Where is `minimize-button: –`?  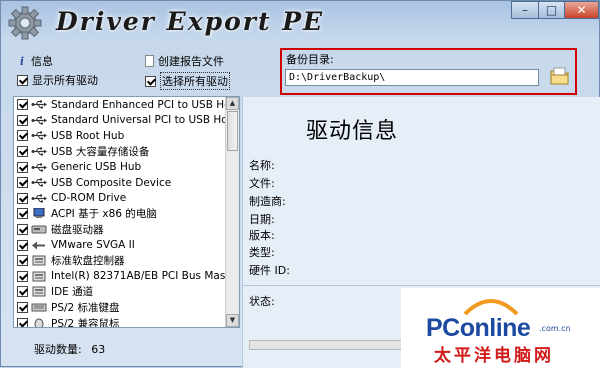
minimize-button: – is located at coordinates (525, 10).